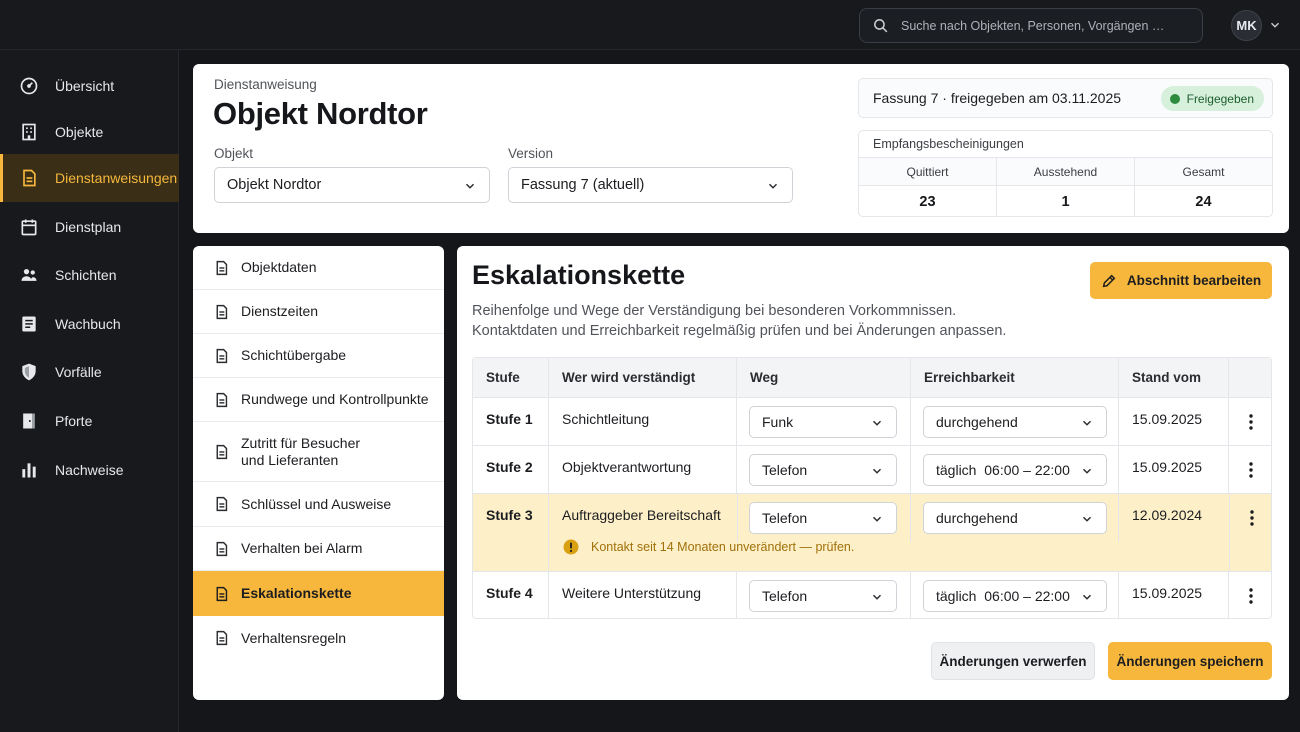 The height and width of the screenshot is (732, 1300). What do you see at coordinates (531, 153) in the screenshot?
I see `version-label: Version` at bounding box center [531, 153].